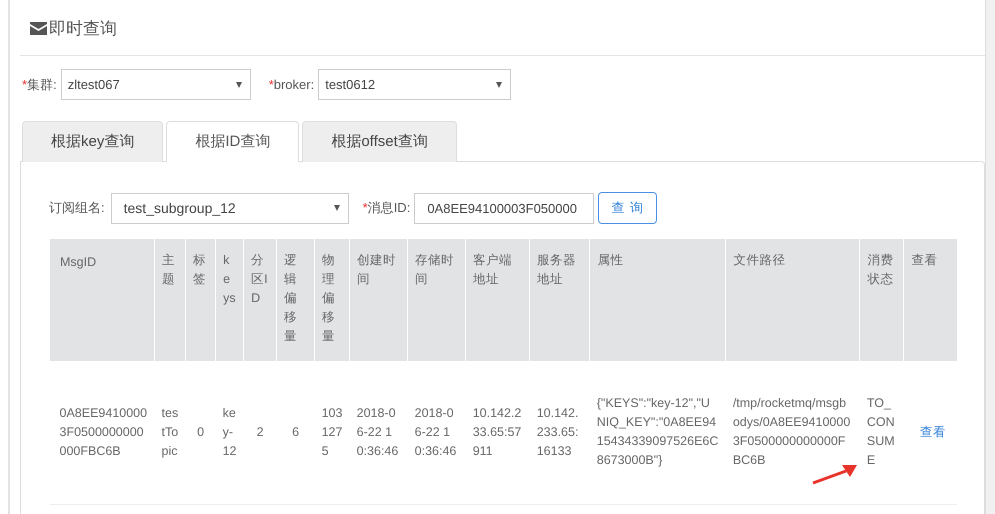 This screenshot has height=514, width=995. Describe the element at coordinates (990, 257) in the screenshot. I see `scrollbar` at that location.